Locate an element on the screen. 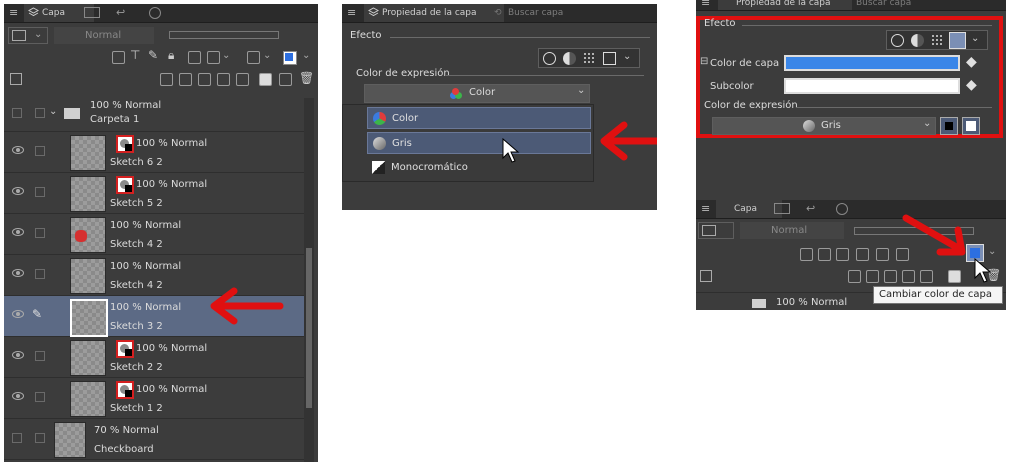 This screenshot has width=1014, height=465. black-color-button is located at coordinates (949, 126).